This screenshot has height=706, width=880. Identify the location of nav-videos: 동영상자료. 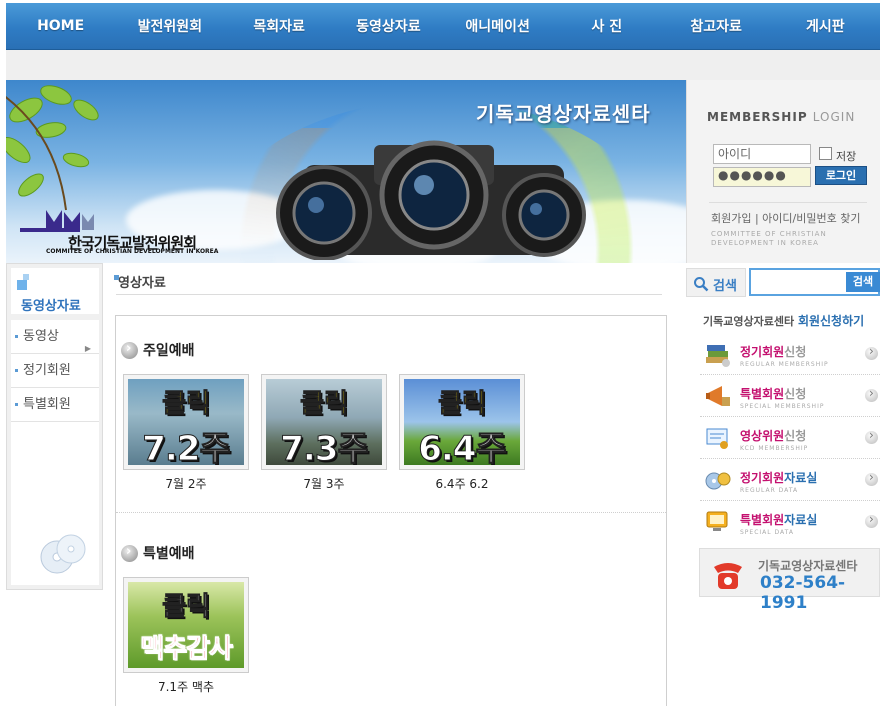
(388, 26).